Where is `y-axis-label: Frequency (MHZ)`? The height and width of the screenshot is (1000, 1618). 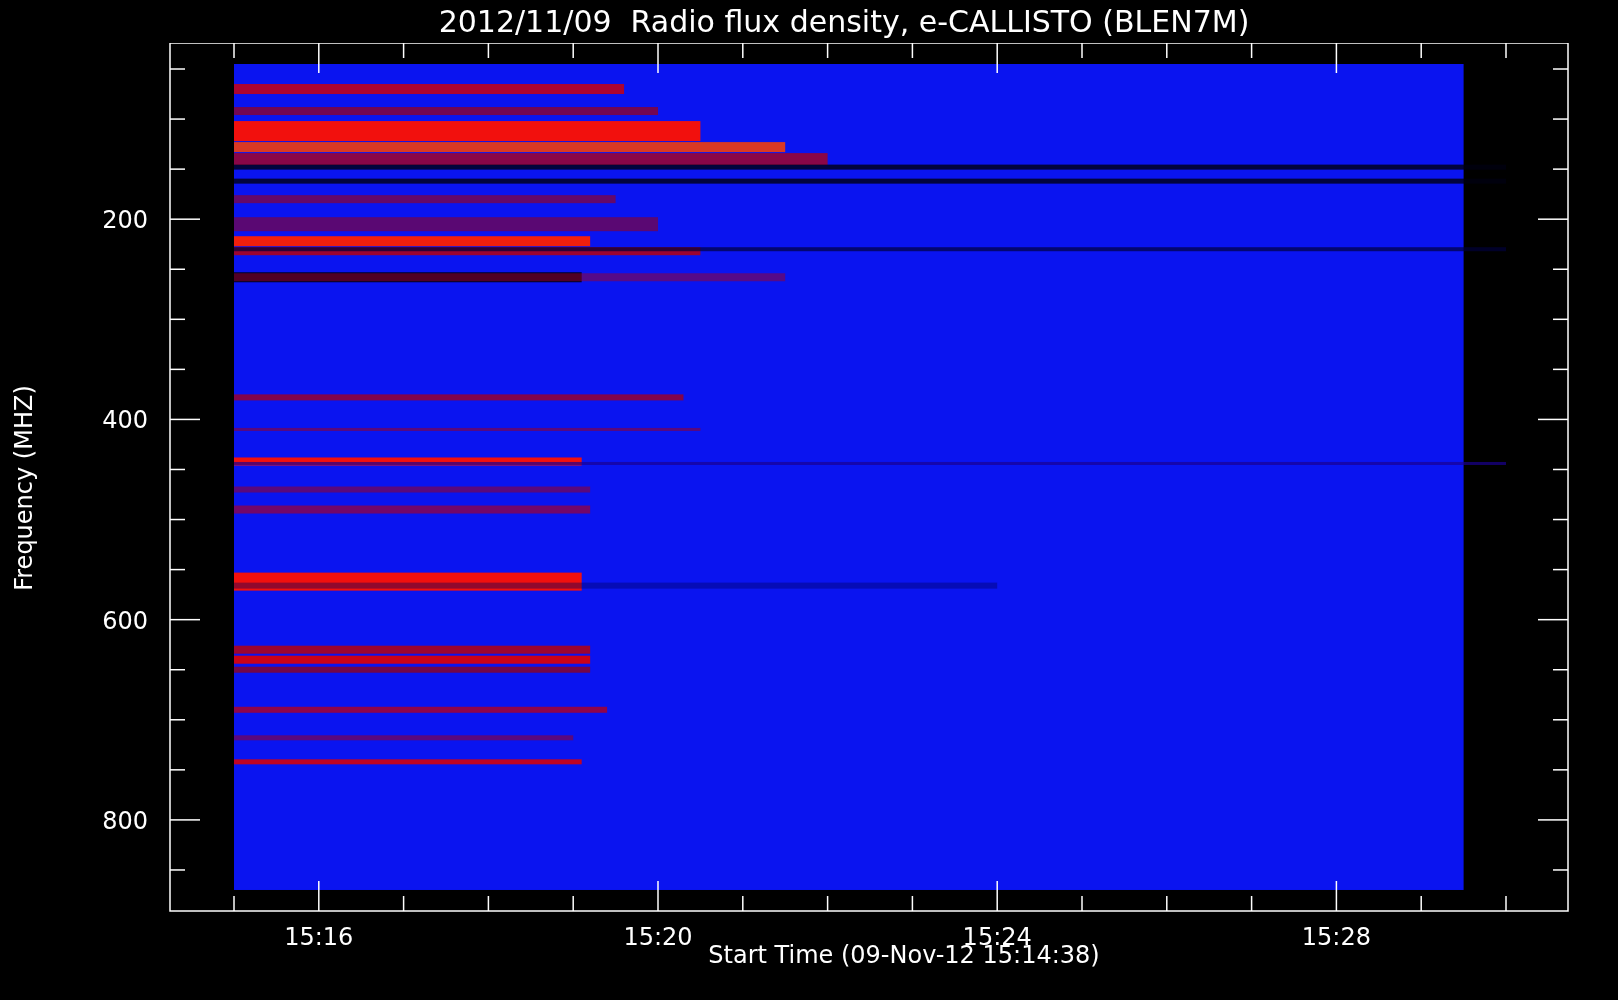
y-axis-label: Frequency (MHZ) is located at coordinates (24, 488).